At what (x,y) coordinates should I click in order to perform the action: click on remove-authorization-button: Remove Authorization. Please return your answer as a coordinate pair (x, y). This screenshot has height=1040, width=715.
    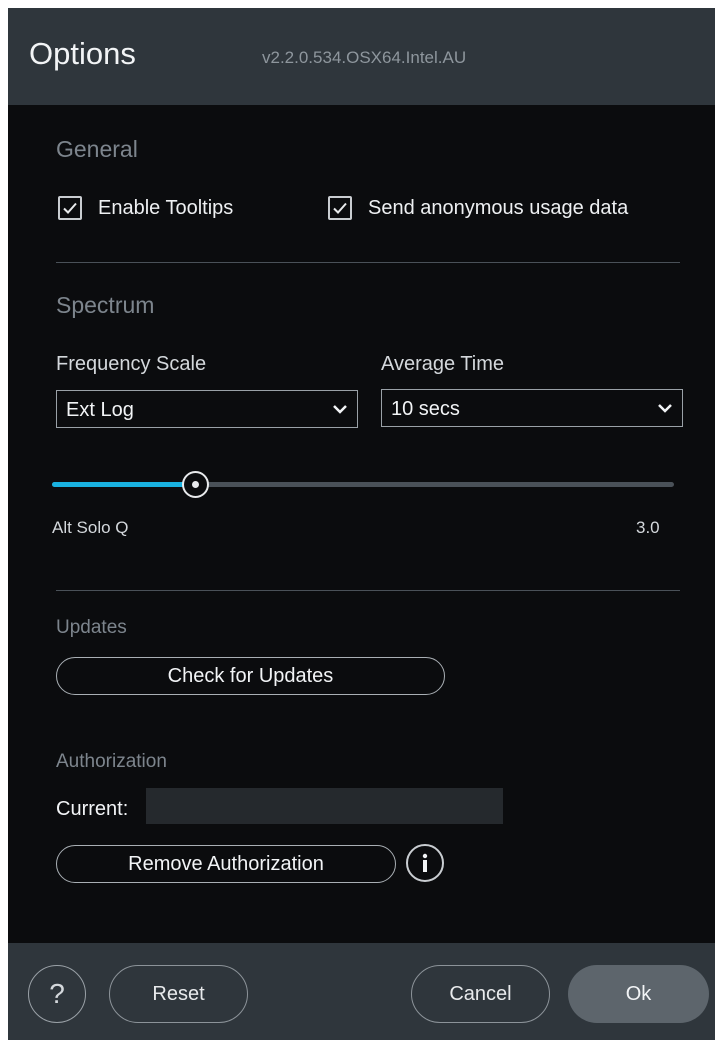
    Looking at the image, I should click on (226, 864).